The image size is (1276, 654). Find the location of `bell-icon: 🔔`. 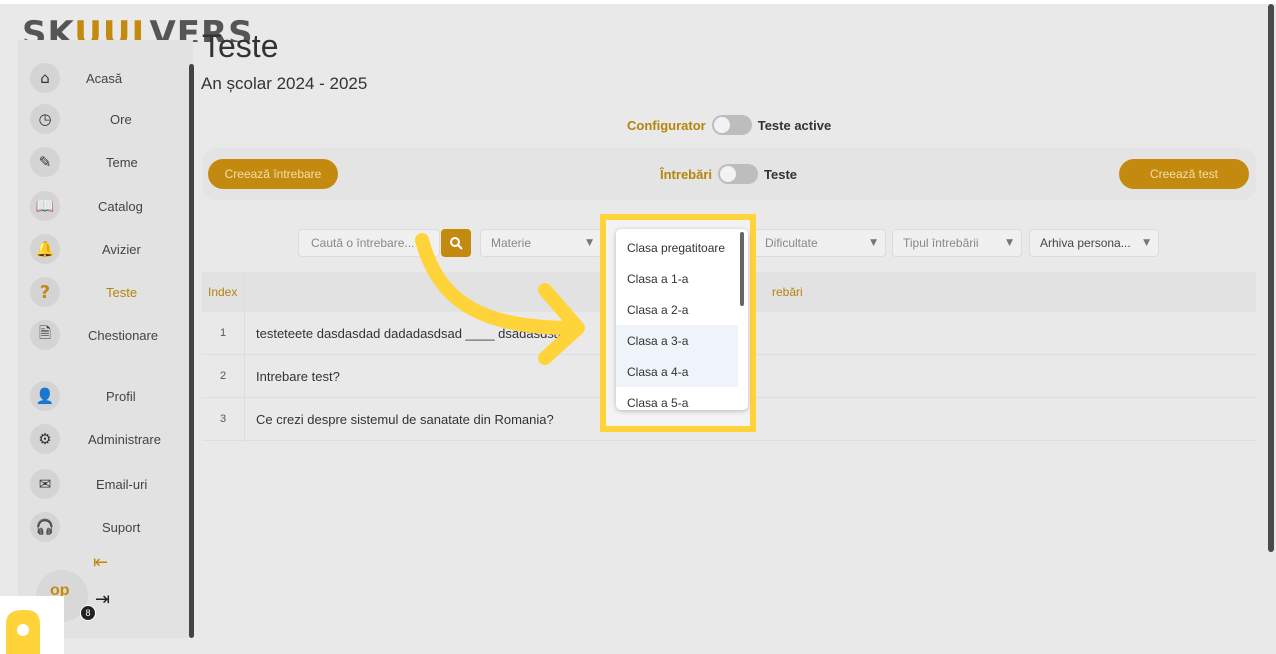

bell-icon: 🔔 is located at coordinates (45, 249).